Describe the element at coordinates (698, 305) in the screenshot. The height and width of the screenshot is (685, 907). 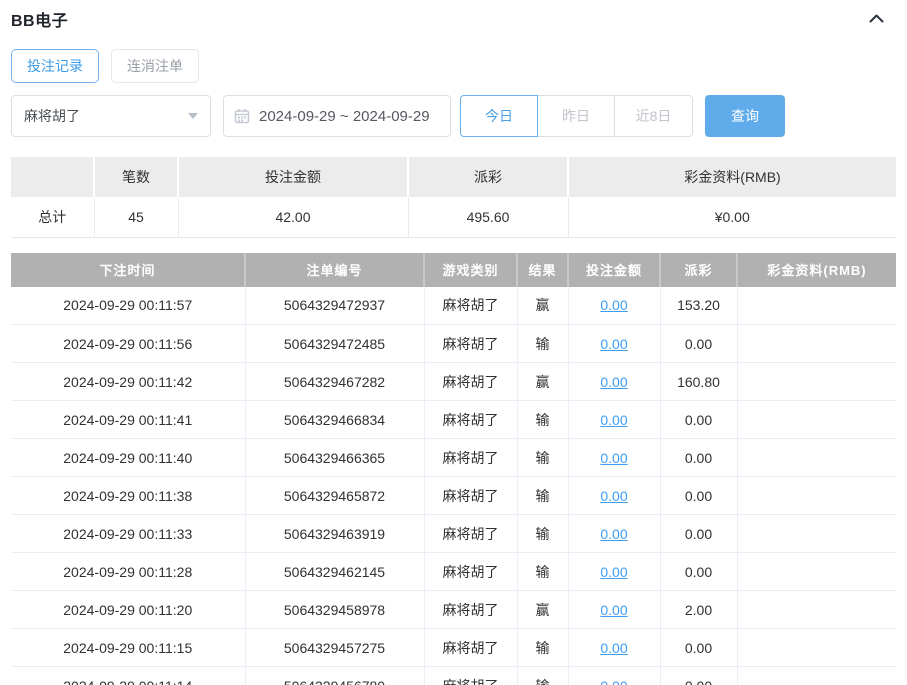
I see `payout-cell: 153.20` at that location.